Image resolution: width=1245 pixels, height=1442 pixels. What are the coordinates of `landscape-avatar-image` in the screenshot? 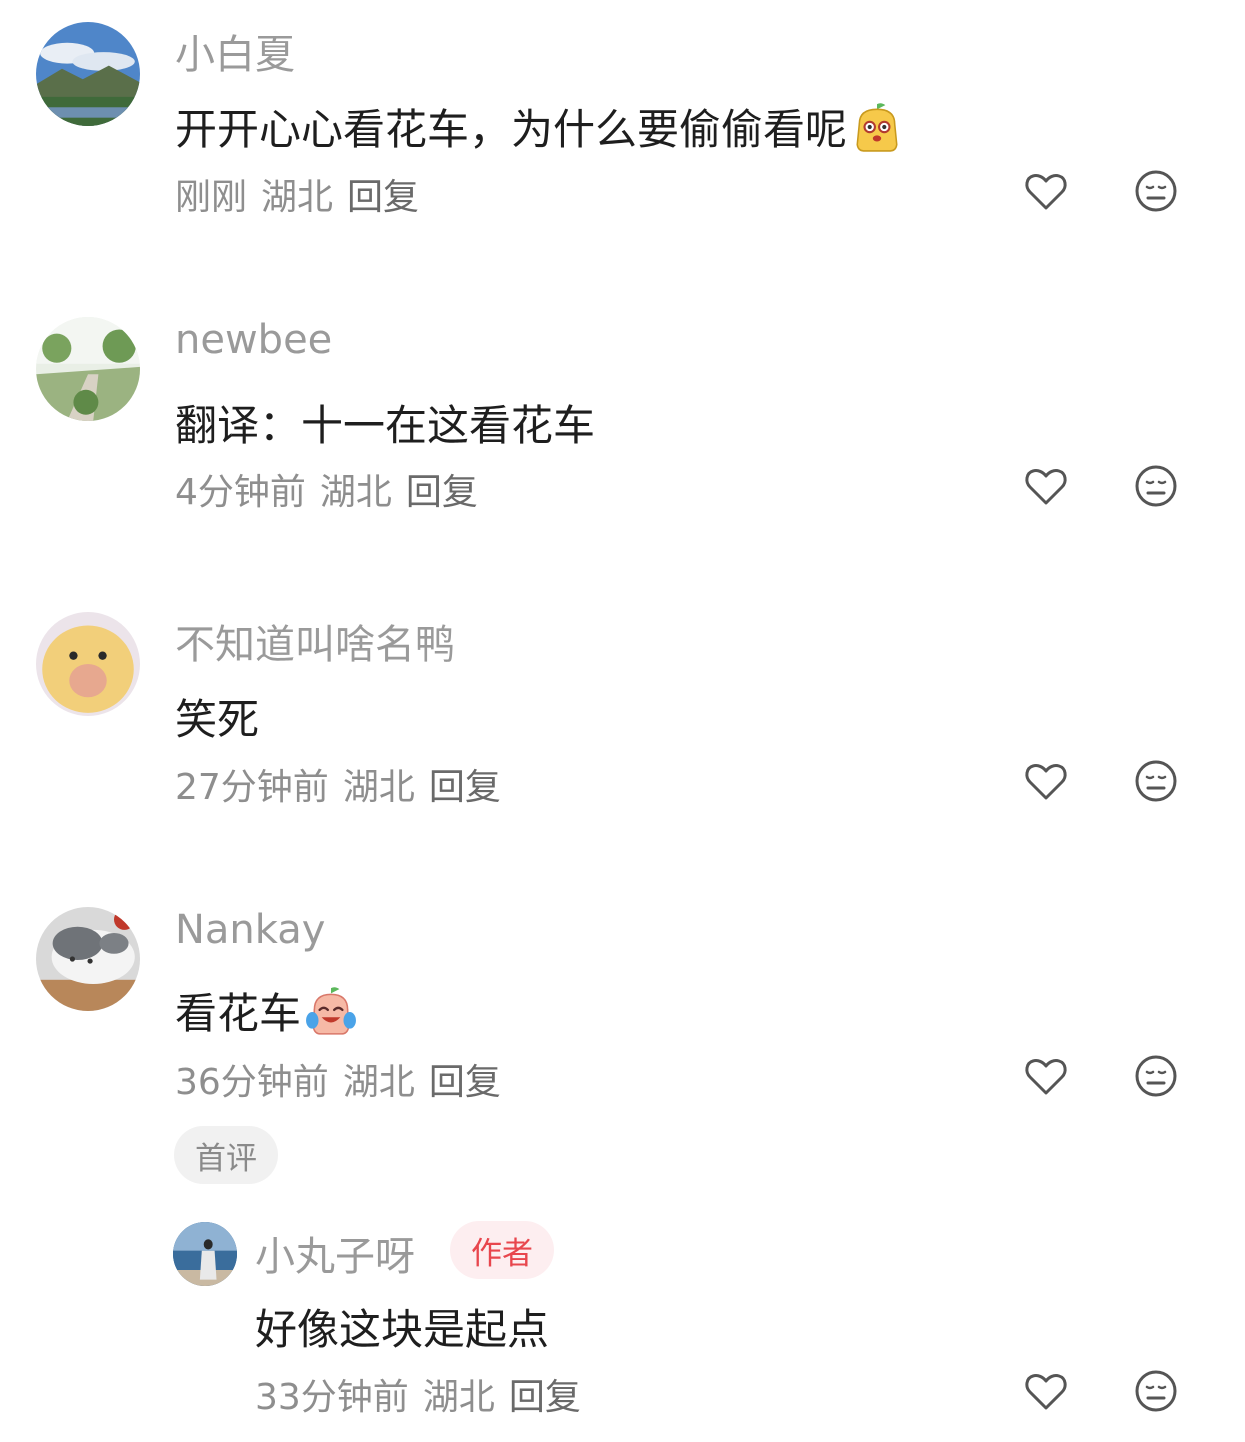 It's located at (88, 74).